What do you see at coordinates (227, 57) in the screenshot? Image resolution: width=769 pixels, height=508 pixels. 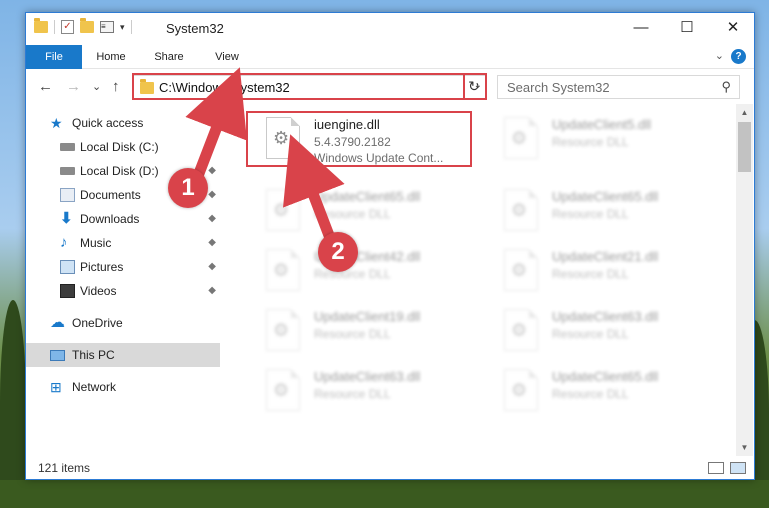 I see `tab-view: View` at bounding box center [227, 57].